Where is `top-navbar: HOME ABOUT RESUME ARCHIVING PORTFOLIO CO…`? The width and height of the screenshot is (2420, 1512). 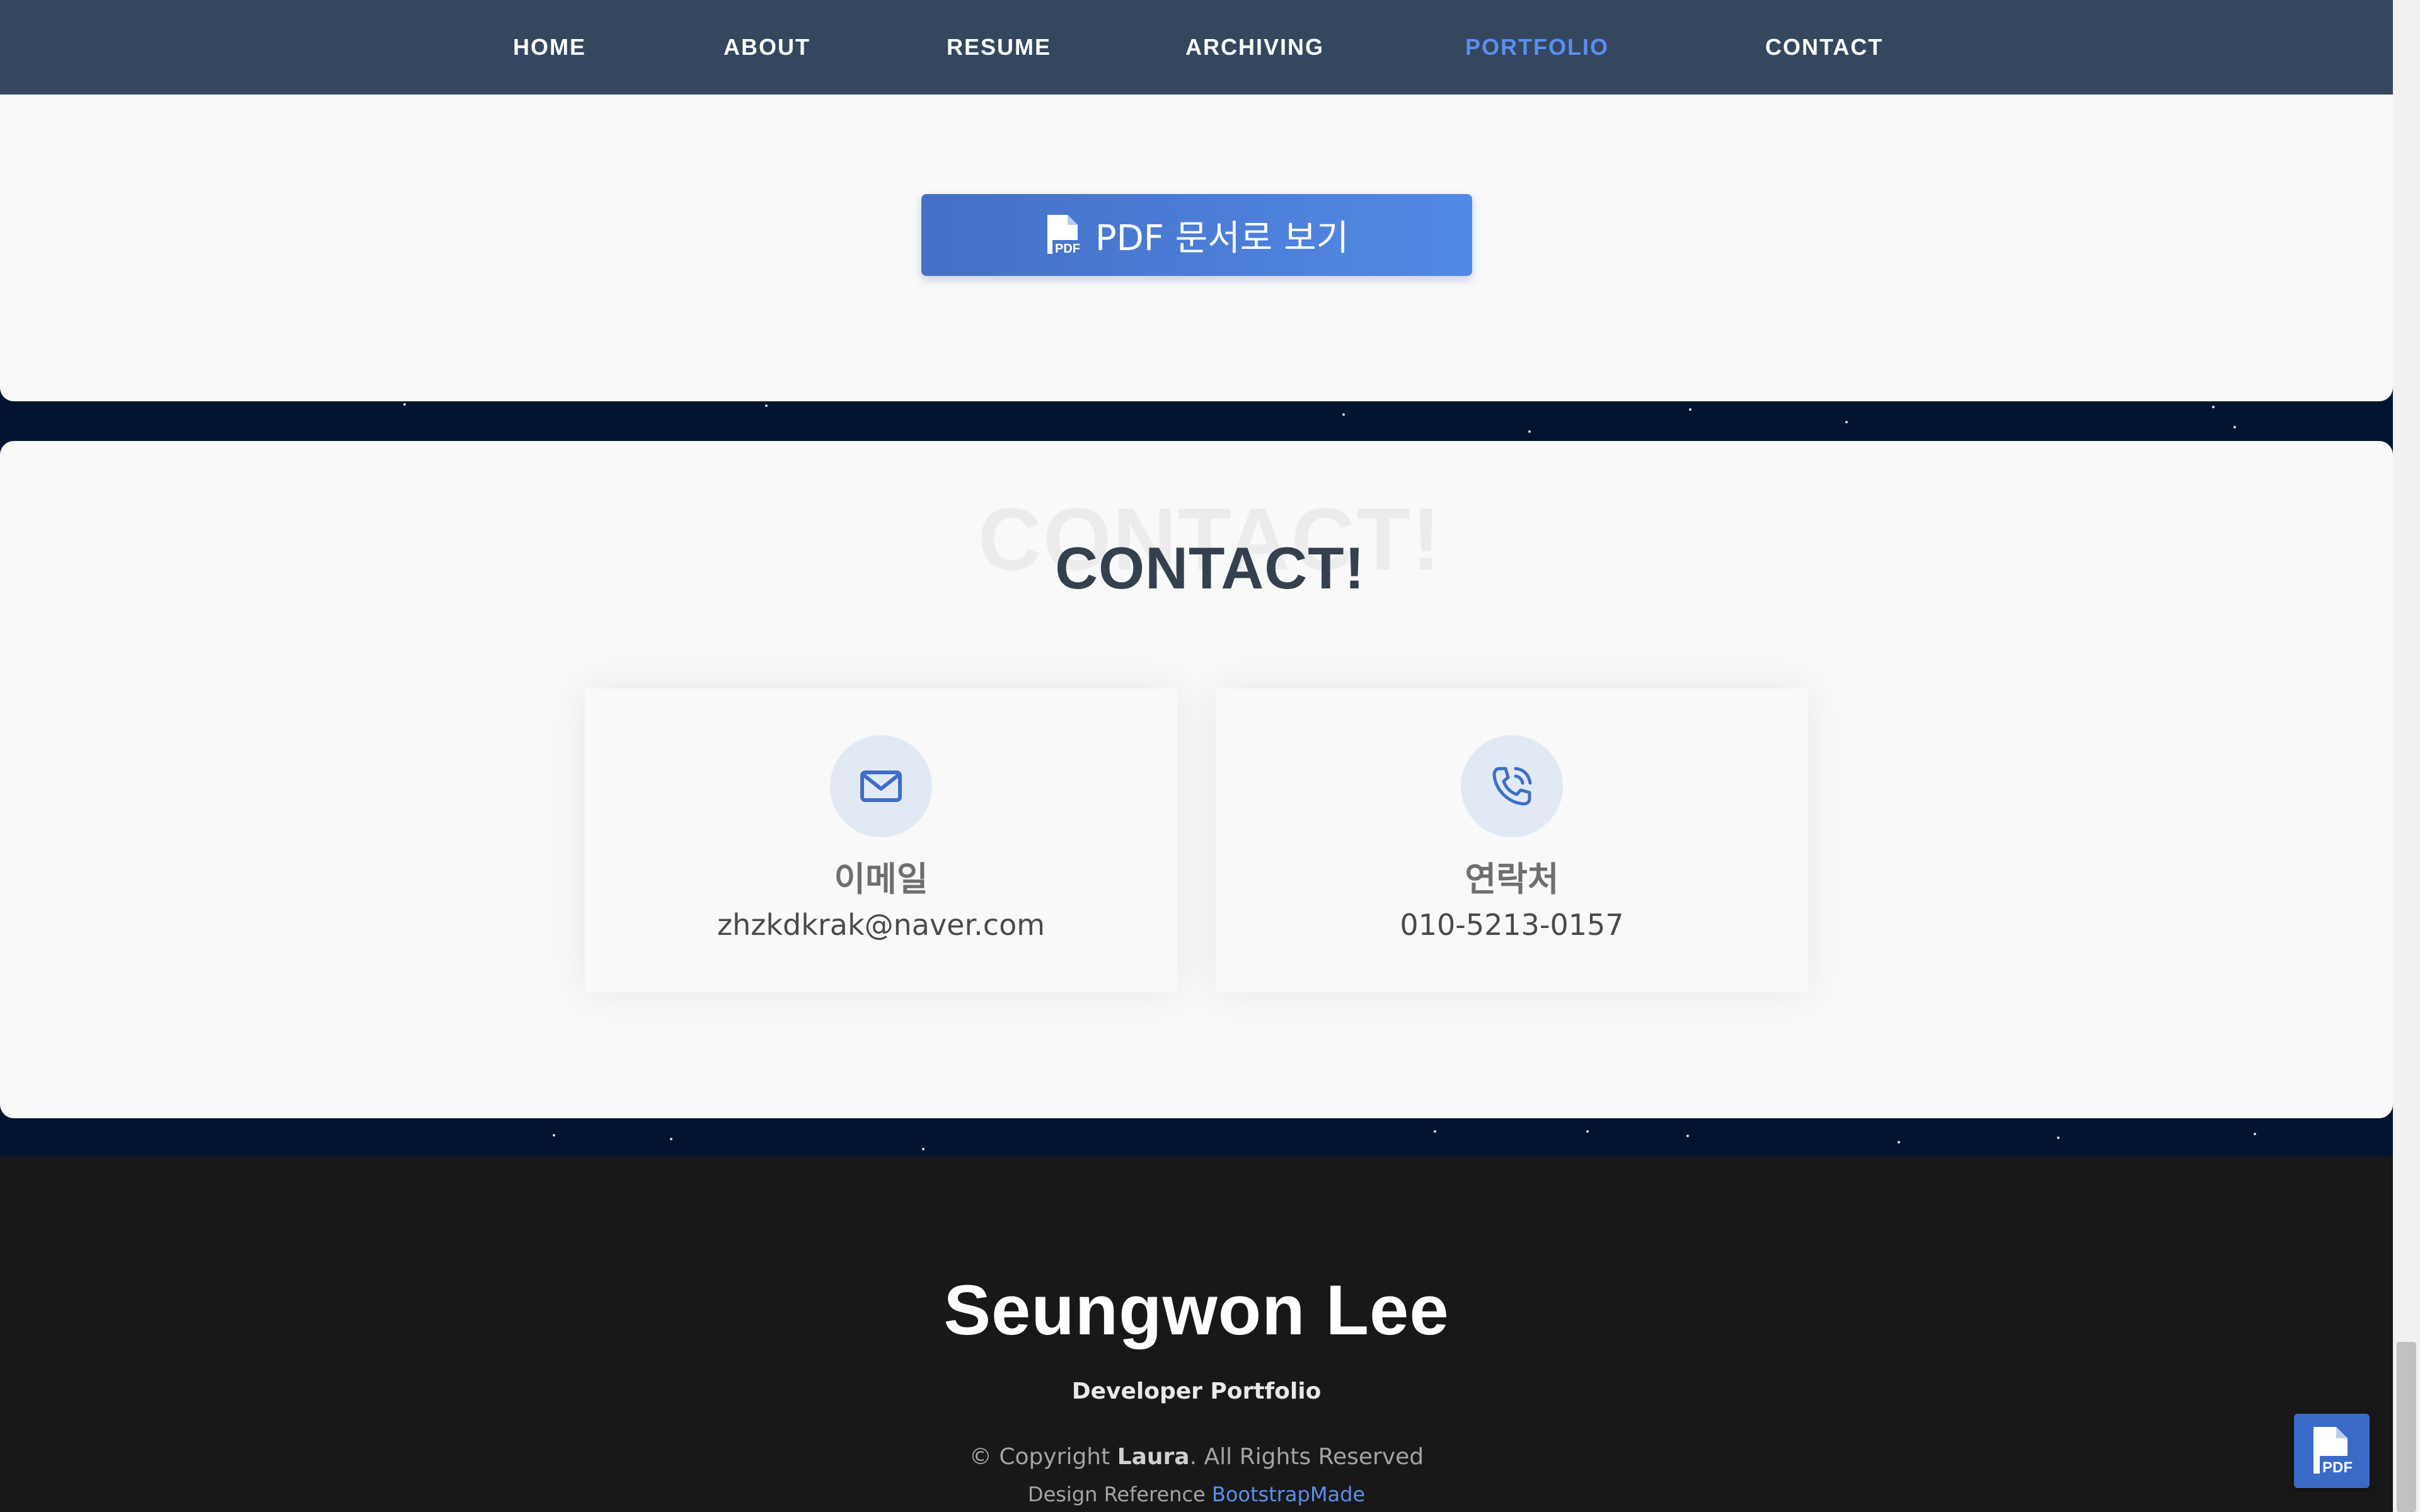
top-navbar: HOME ABOUT RESUME ARCHIVING PORTFOLIO CO… is located at coordinates (1197, 47).